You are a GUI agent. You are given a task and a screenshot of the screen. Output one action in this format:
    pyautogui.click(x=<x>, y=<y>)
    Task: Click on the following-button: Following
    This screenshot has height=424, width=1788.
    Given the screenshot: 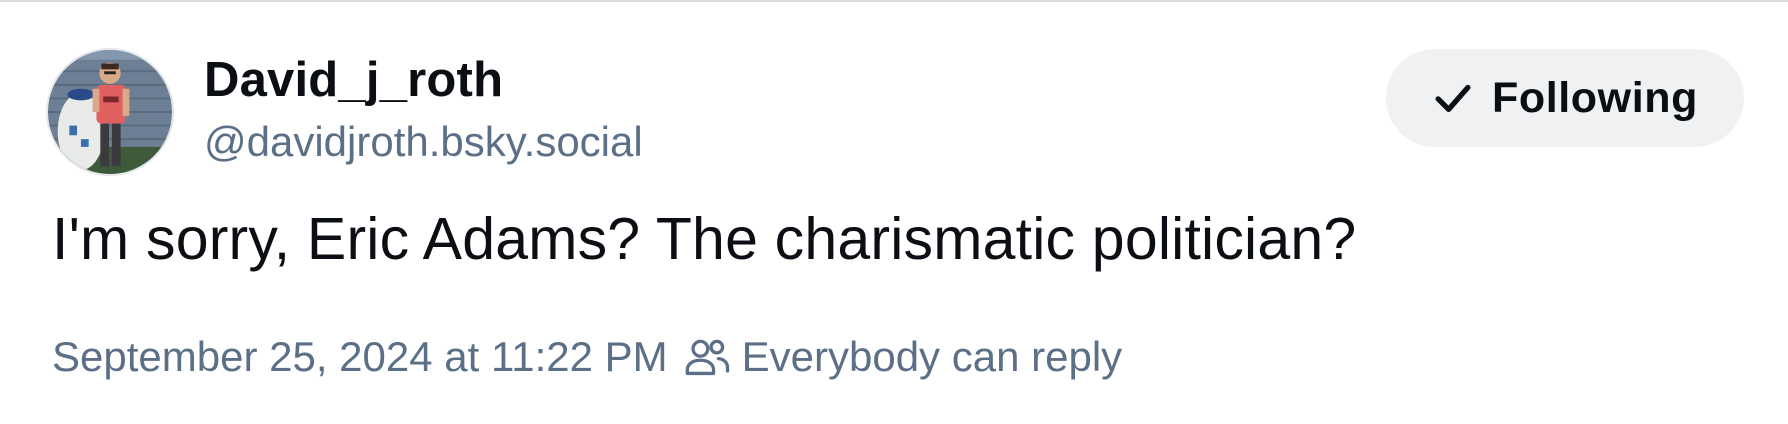 What is the action you would take?
    pyautogui.click(x=1565, y=98)
    